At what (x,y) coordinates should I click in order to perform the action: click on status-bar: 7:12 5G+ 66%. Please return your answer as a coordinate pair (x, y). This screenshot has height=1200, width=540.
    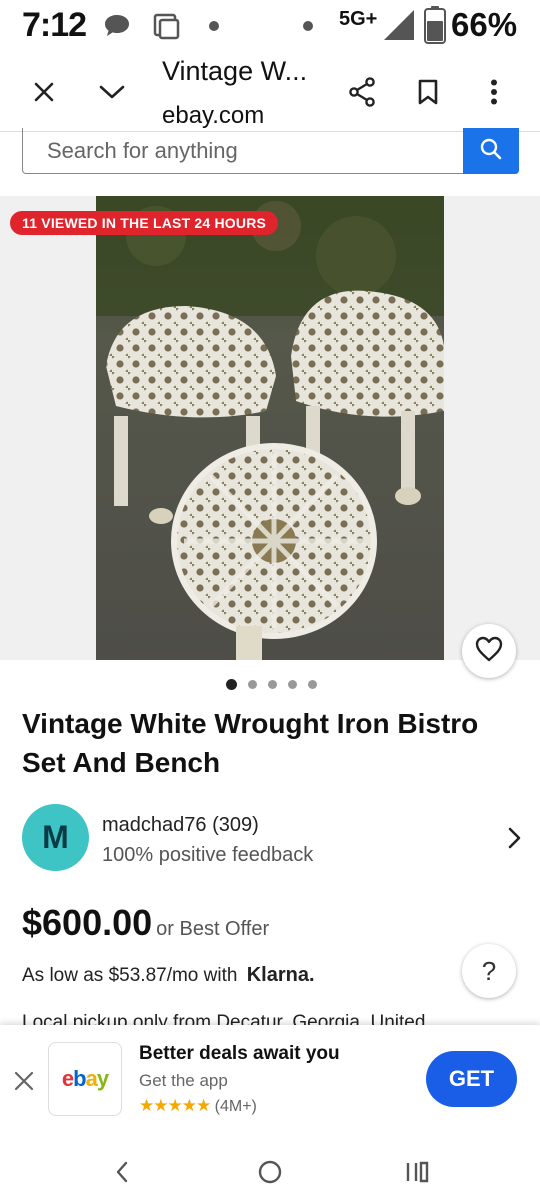
    Looking at the image, I should click on (270, 26).